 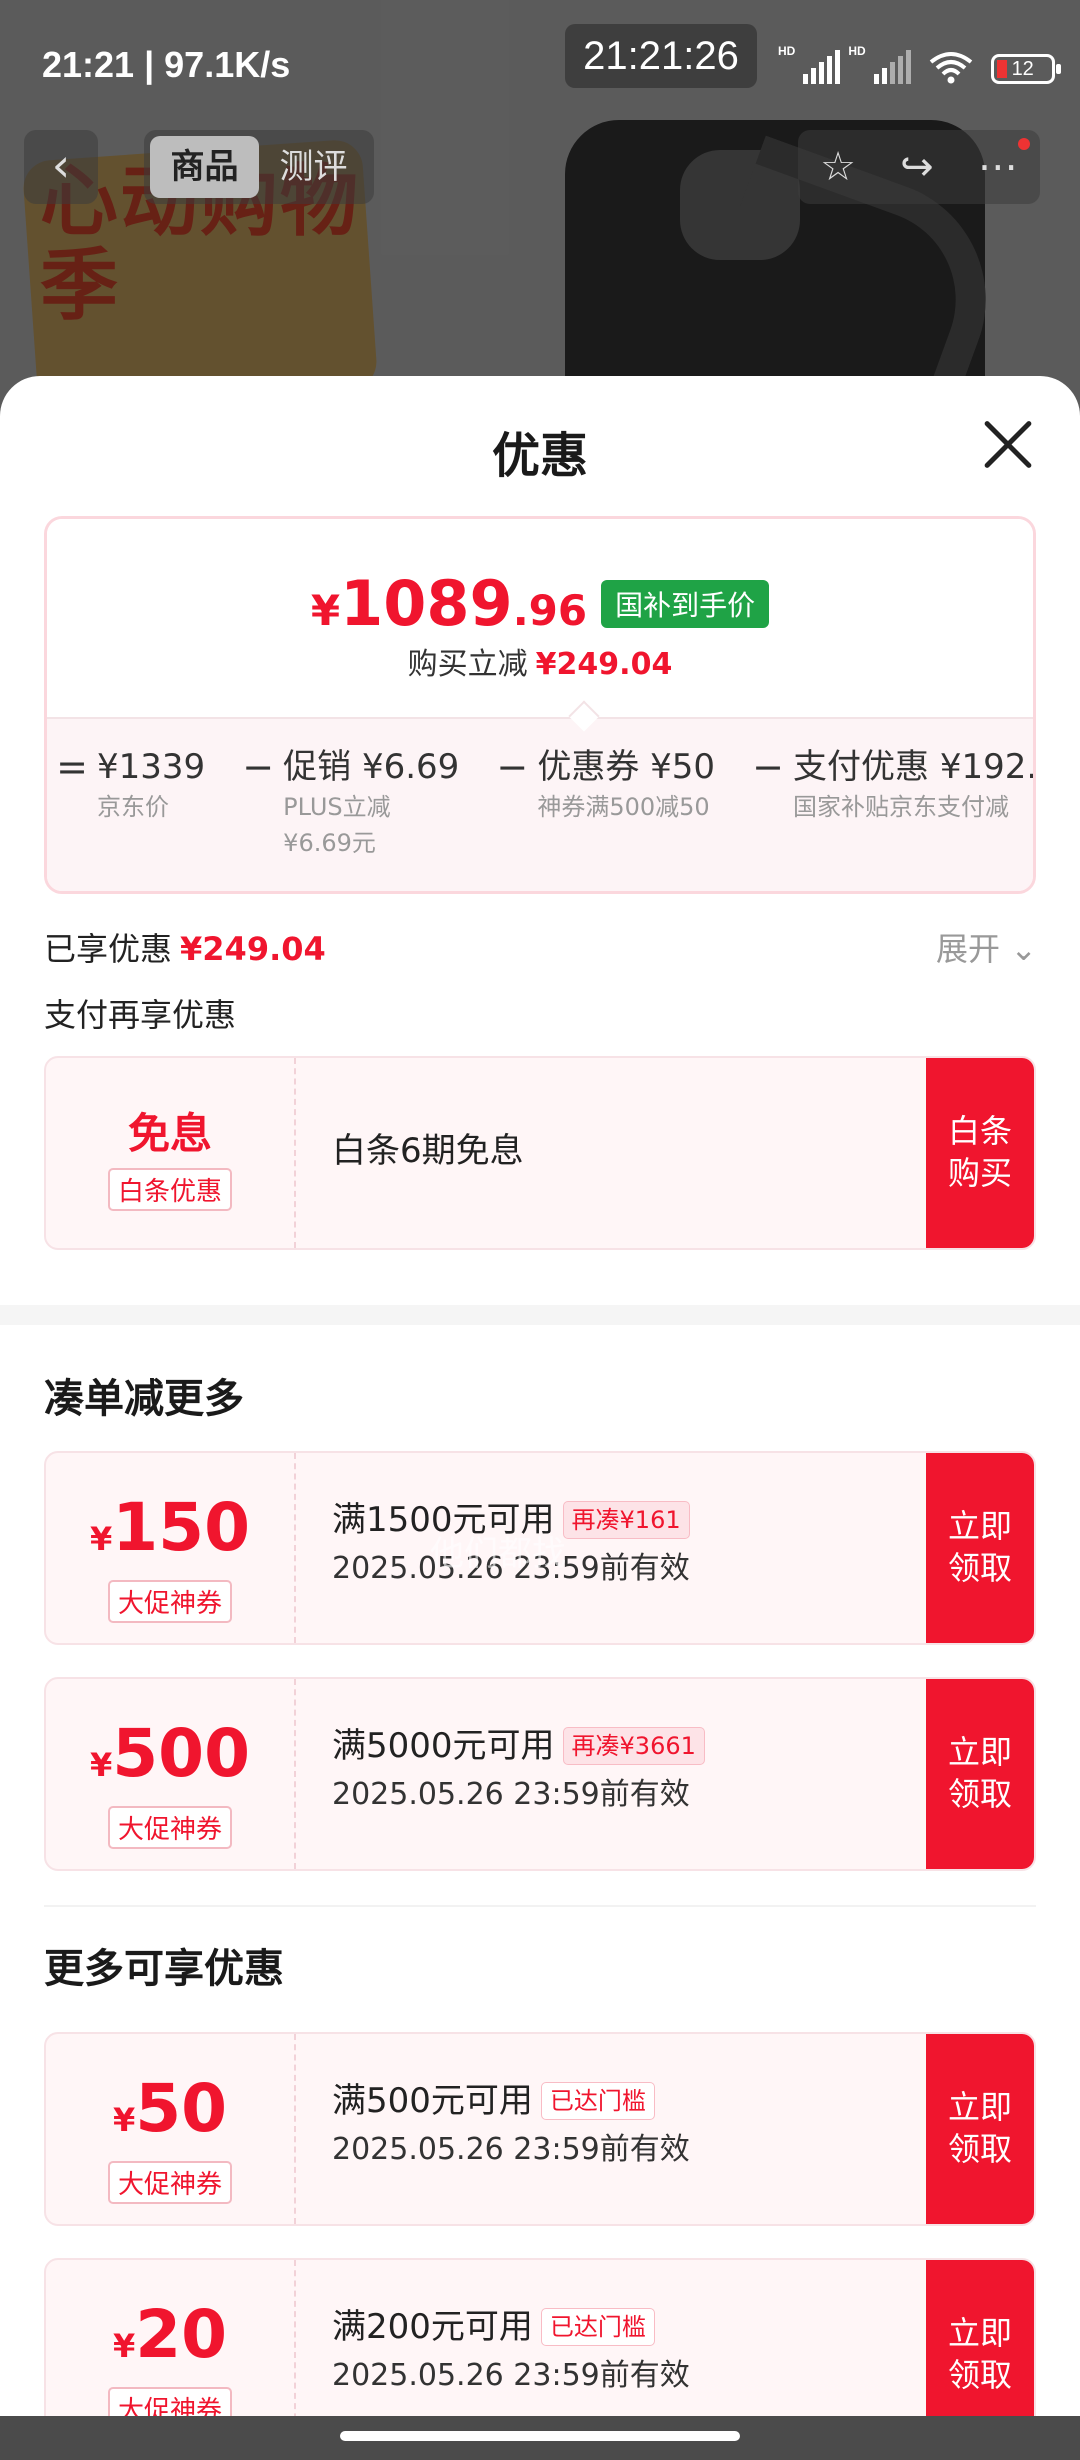 What do you see at coordinates (626, 1520) in the screenshot?
I see `coupon-tag: 再凑¥161` at bounding box center [626, 1520].